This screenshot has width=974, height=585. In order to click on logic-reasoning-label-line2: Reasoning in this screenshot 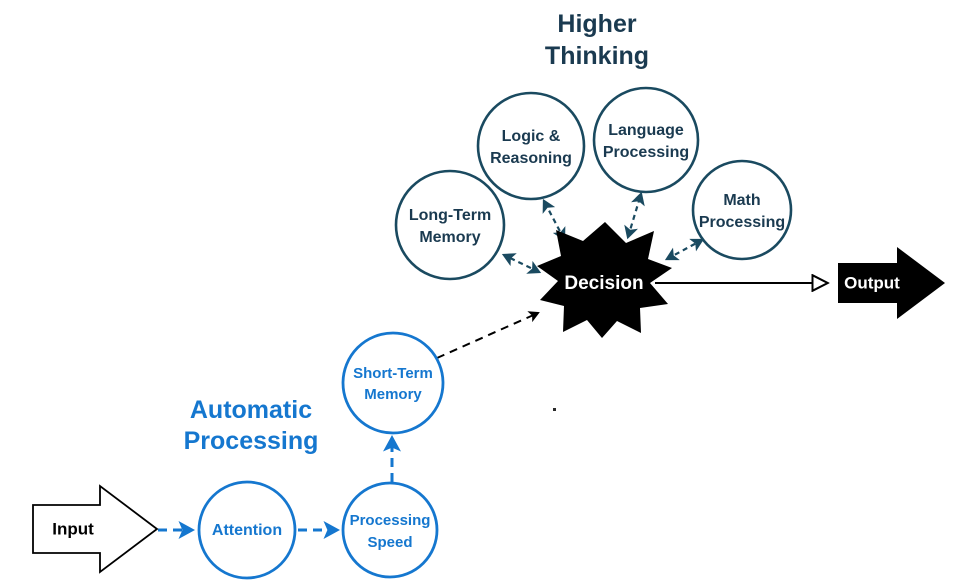, I will do `click(531, 158)`.